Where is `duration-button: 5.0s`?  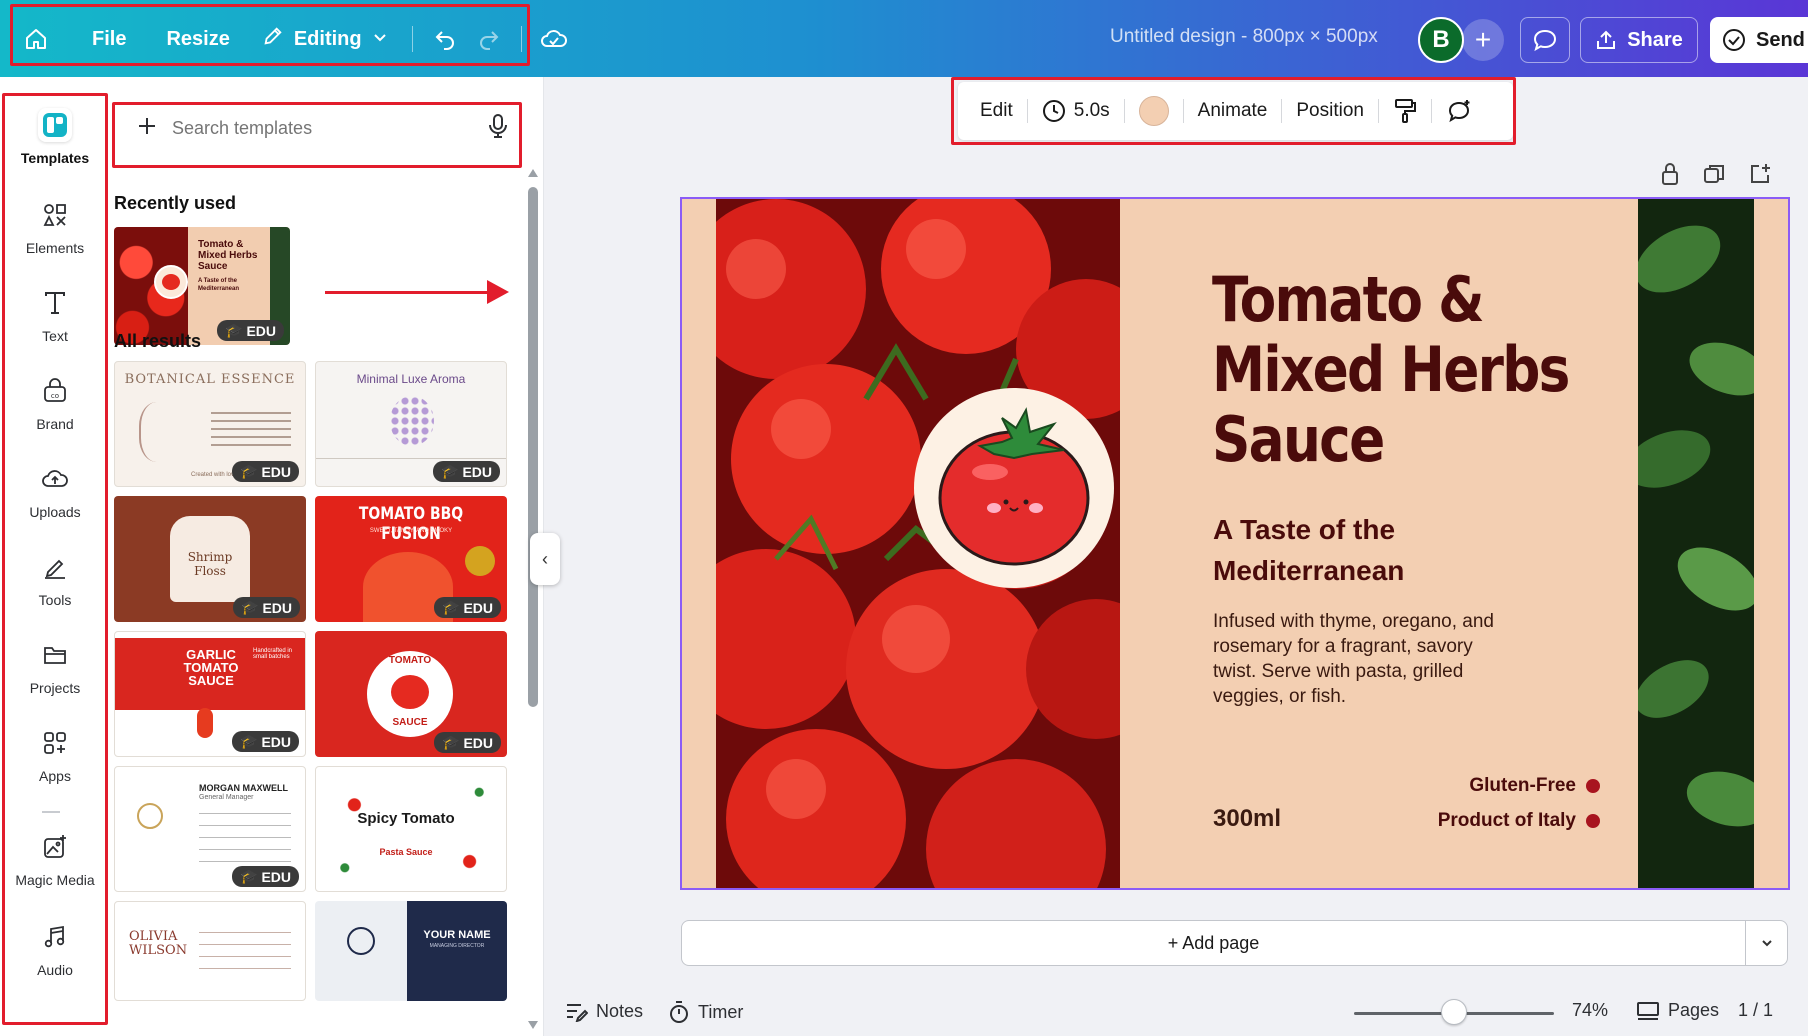 duration-button: 5.0s is located at coordinates (1076, 111).